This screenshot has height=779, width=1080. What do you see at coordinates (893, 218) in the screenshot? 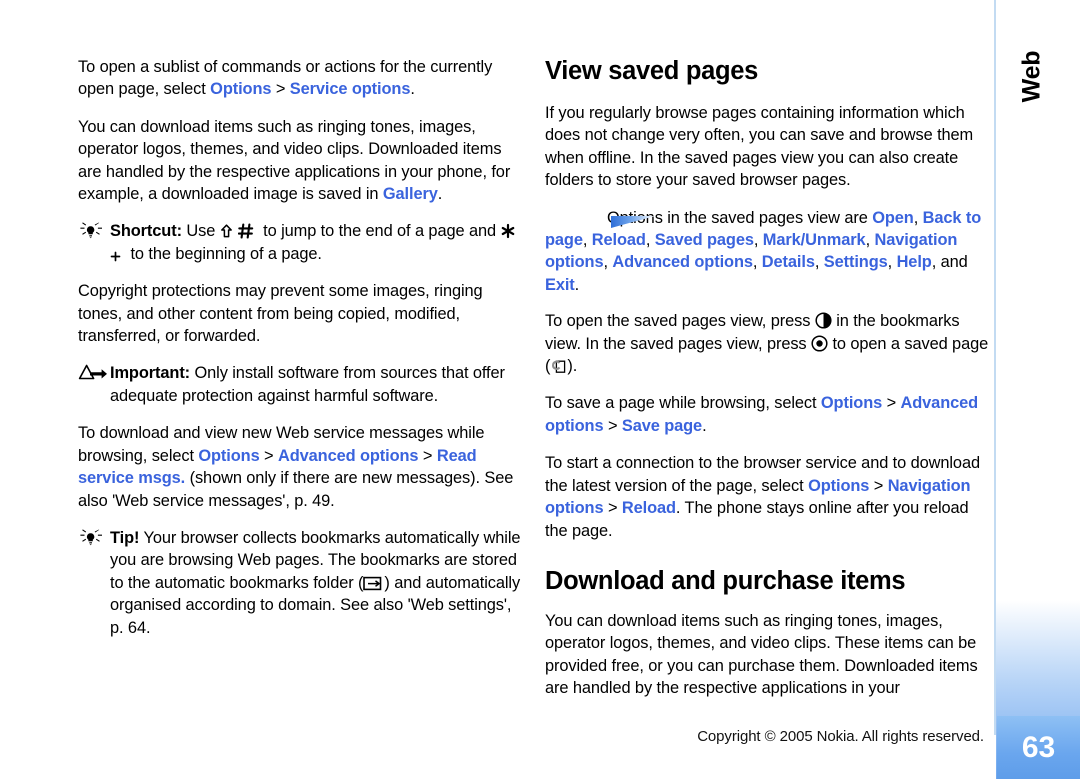
I see `option-open: Open` at bounding box center [893, 218].